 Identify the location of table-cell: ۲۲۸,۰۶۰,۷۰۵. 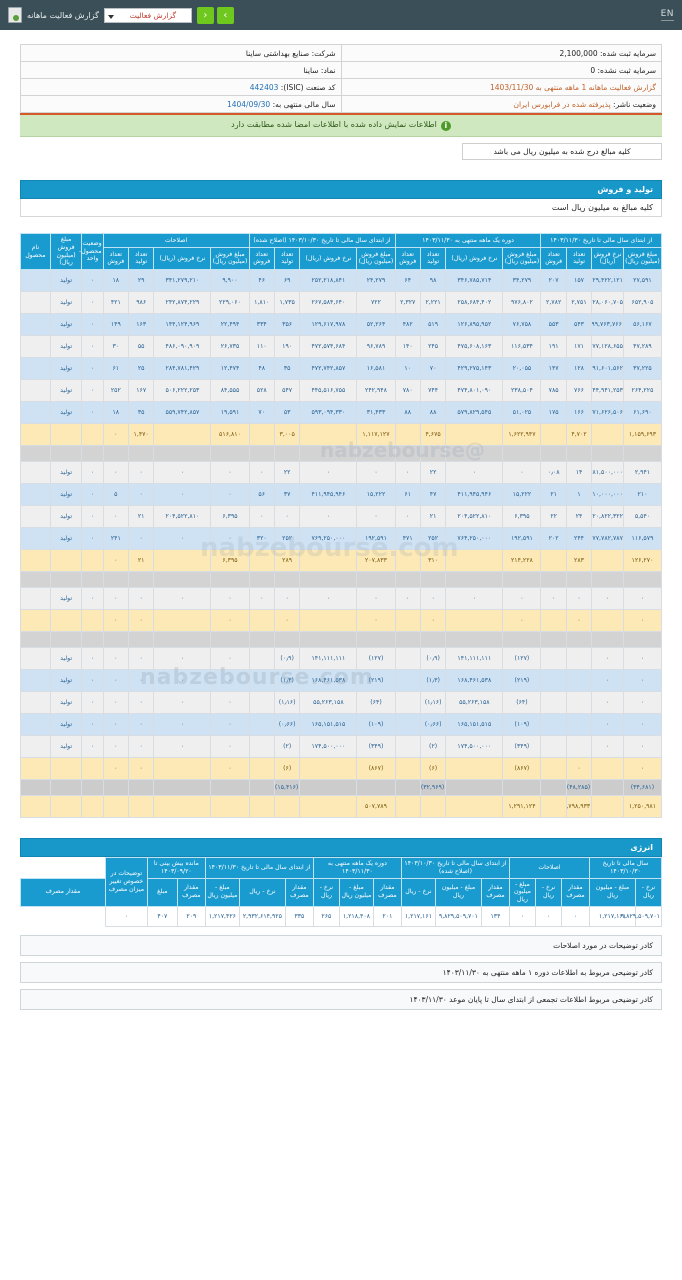
(607, 302).